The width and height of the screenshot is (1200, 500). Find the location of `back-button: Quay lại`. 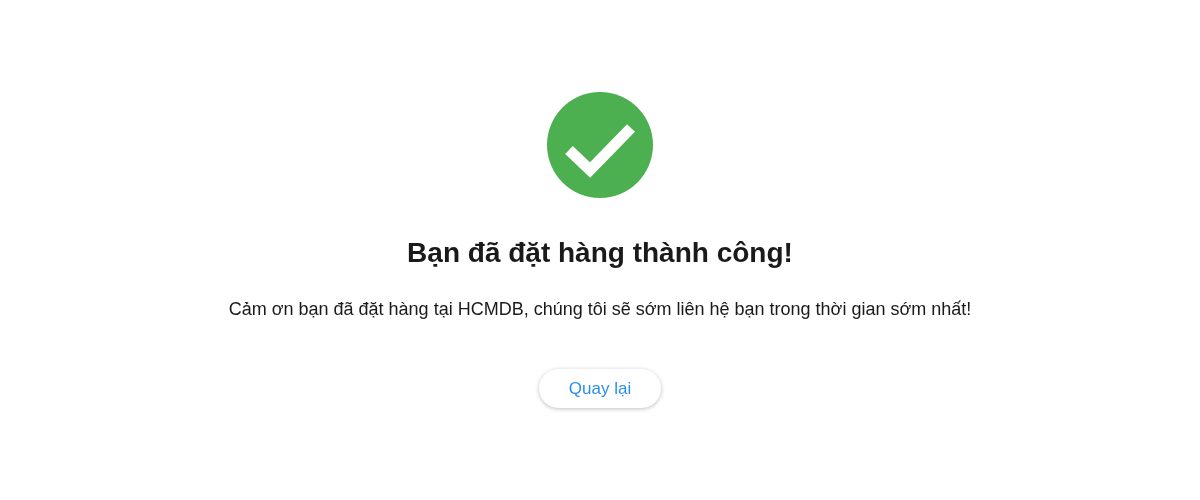

back-button: Quay lại is located at coordinates (600, 388).